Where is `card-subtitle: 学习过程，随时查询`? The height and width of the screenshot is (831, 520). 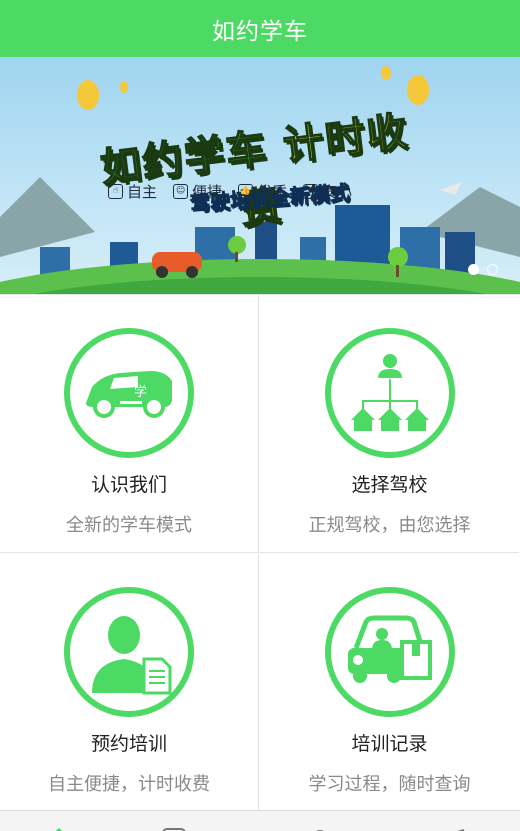 card-subtitle: 学习过程，随时查询 is located at coordinates (389, 784).